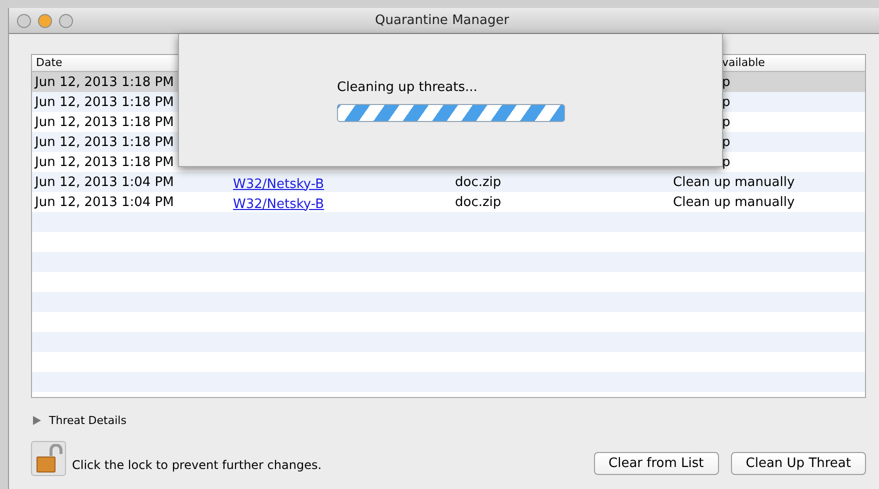 The width and height of the screenshot is (879, 489). Describe the element at coordinates (798, 463) in the screenshot. I see `action-button: Clean Up Threat` at that location.